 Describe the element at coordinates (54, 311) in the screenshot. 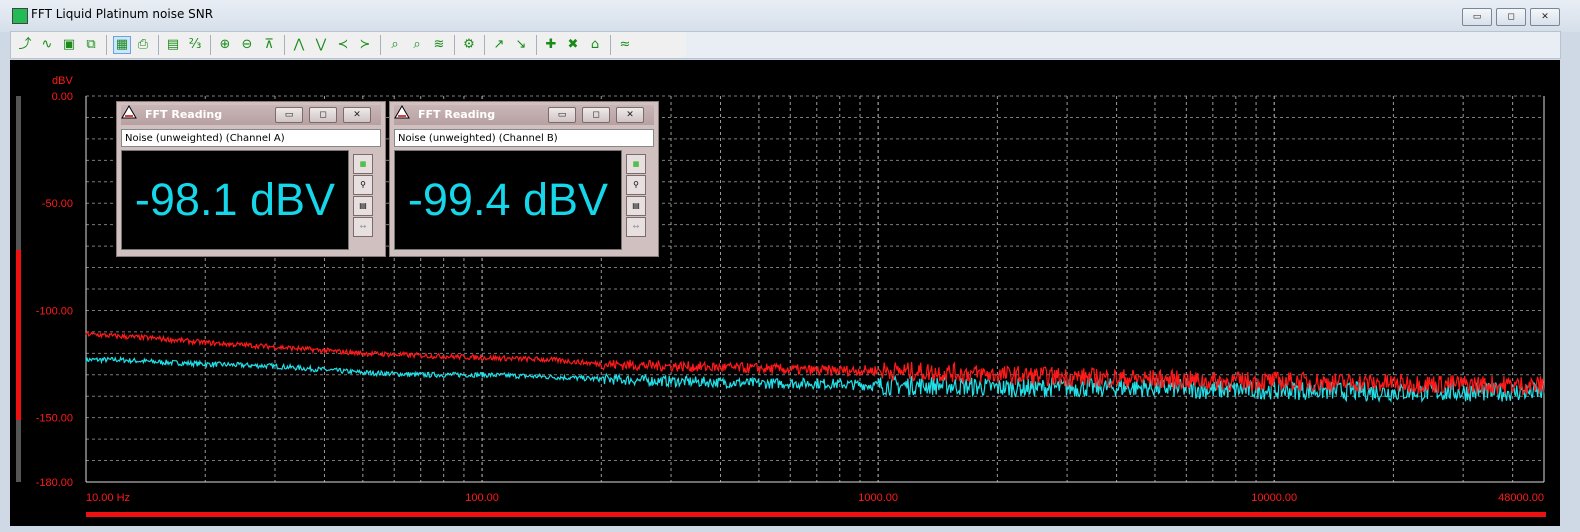

I see `y-tick-label: -100.00` at that location.